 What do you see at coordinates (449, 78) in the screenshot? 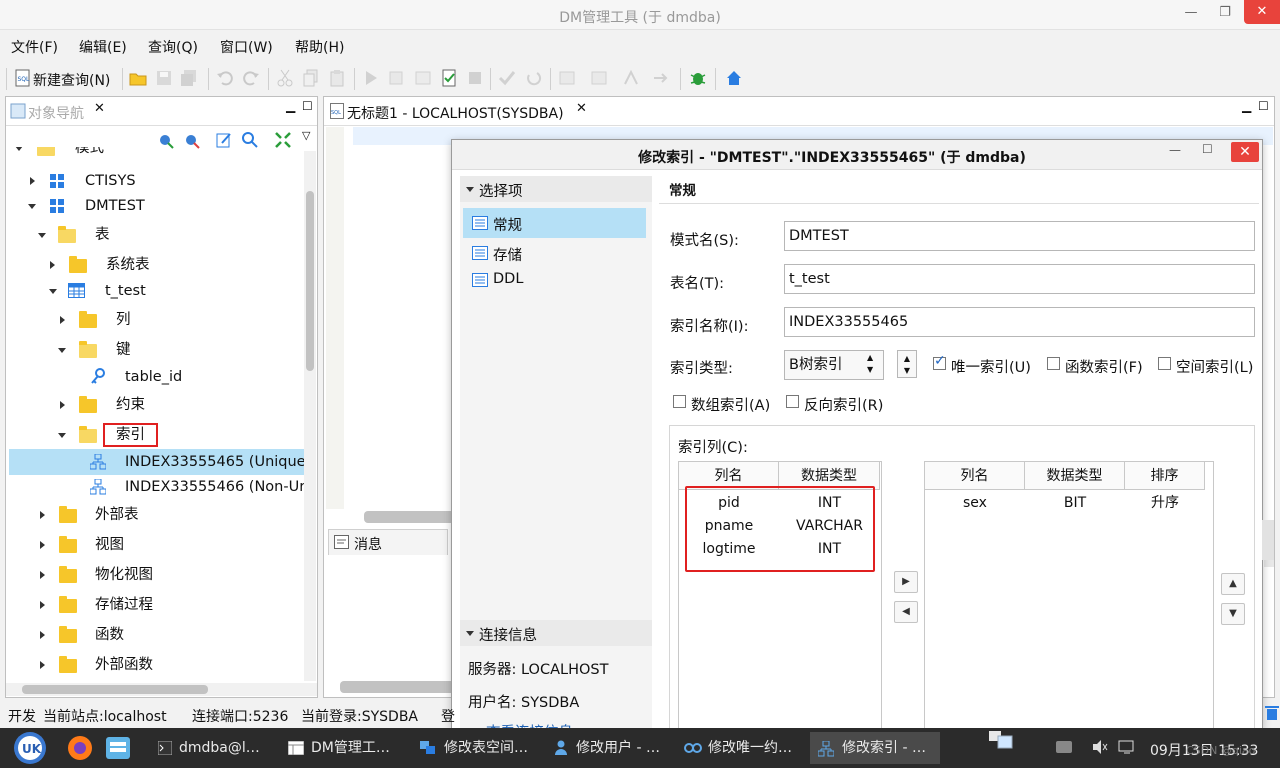
I see `script-icon` at bounding box center [449, 78].